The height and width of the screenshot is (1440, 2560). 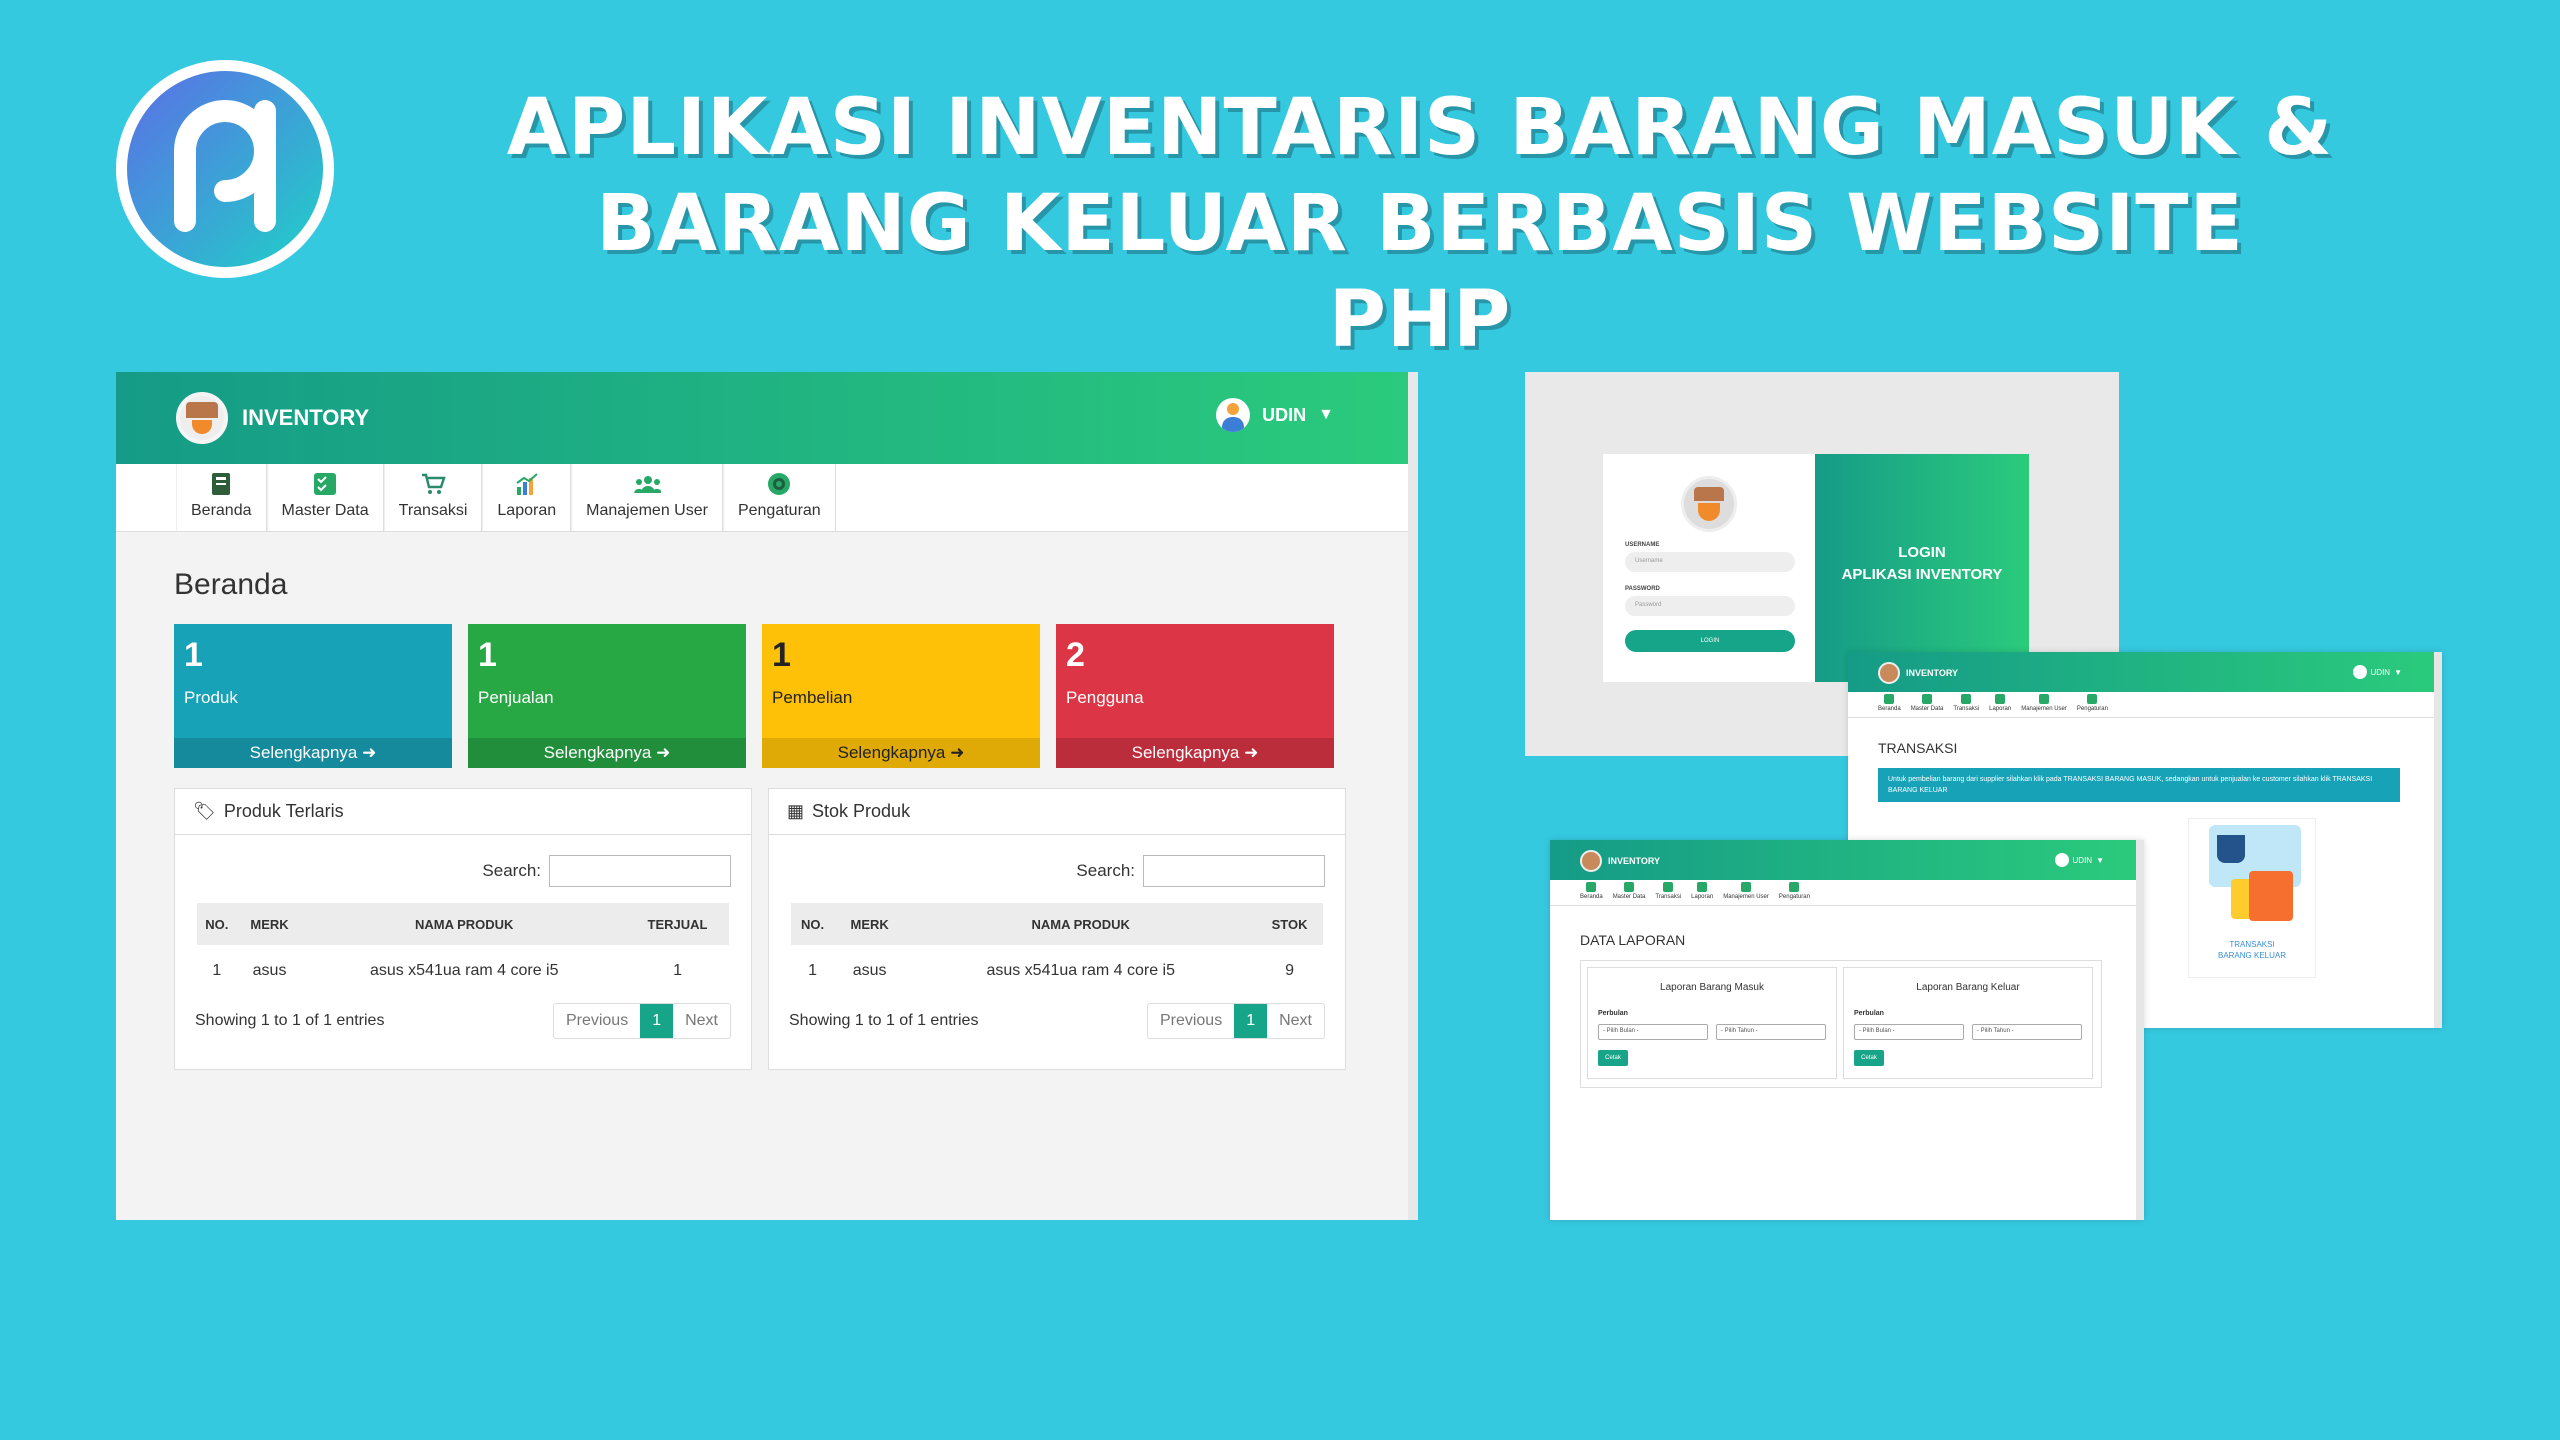 I want to click on login-banner-subtitle: APLIKASI INVENTORY, so click(x=1922, y=574).